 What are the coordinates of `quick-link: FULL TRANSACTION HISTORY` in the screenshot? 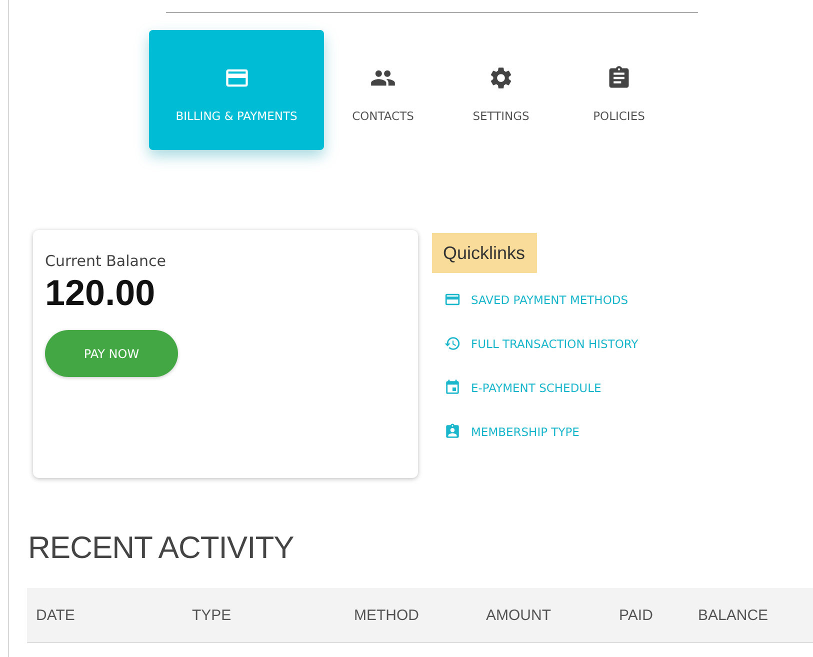 It's located at (554, 343).